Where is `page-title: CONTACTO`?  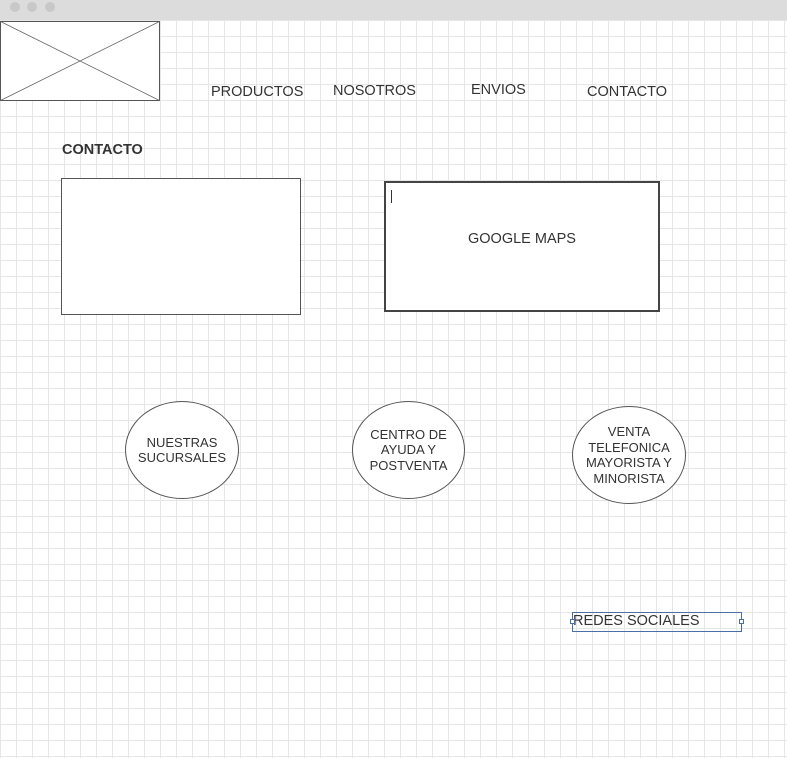
page-title: CONTACTO is located at coordinates (102, 150).